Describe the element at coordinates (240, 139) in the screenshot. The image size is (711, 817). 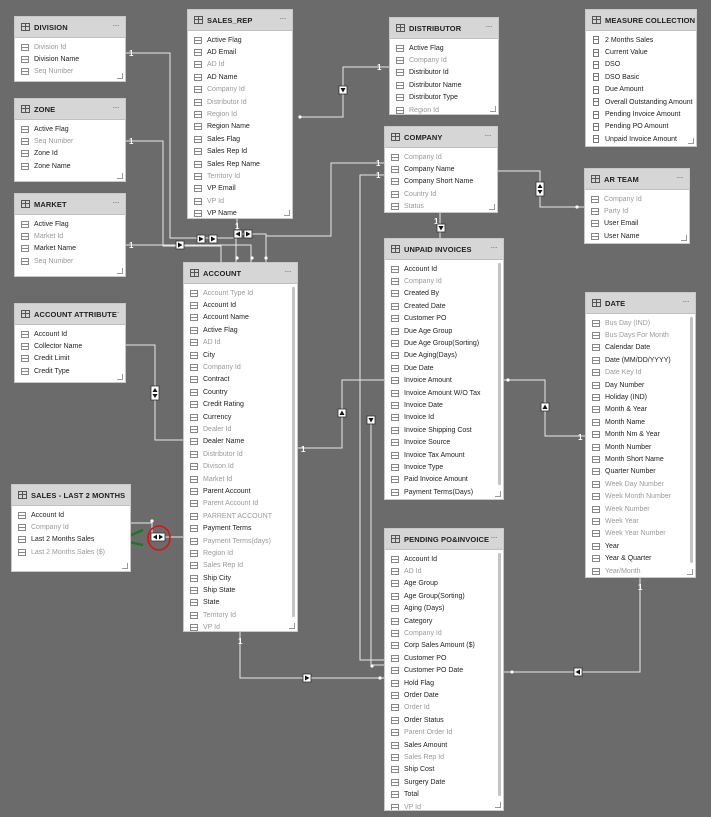
I see `field-row: Sales Flag` at that location.